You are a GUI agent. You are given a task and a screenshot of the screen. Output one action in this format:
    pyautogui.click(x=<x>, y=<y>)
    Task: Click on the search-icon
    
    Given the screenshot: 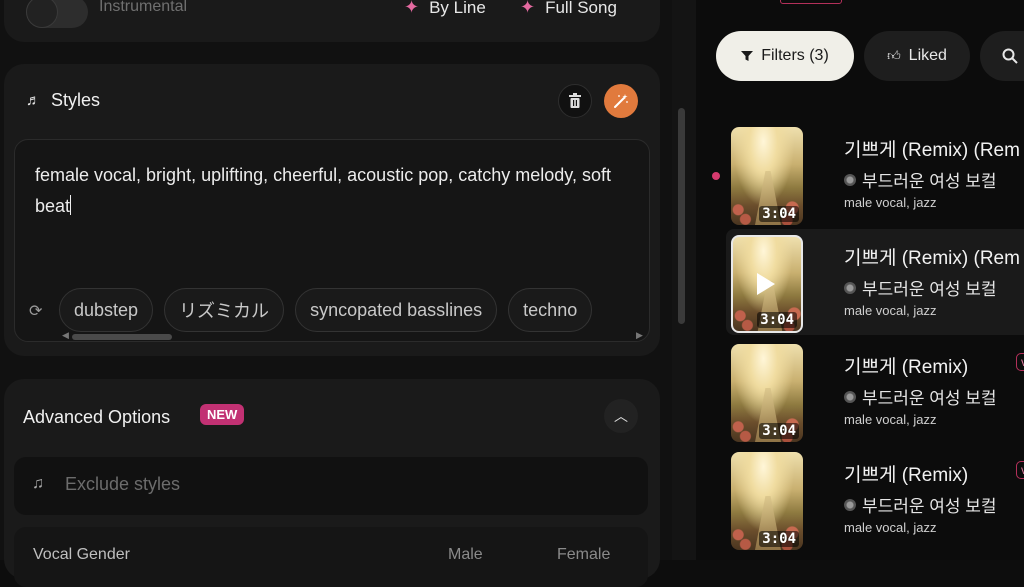 What is the action you would take?
    pyautogui.click(x=1010, y=56)
    